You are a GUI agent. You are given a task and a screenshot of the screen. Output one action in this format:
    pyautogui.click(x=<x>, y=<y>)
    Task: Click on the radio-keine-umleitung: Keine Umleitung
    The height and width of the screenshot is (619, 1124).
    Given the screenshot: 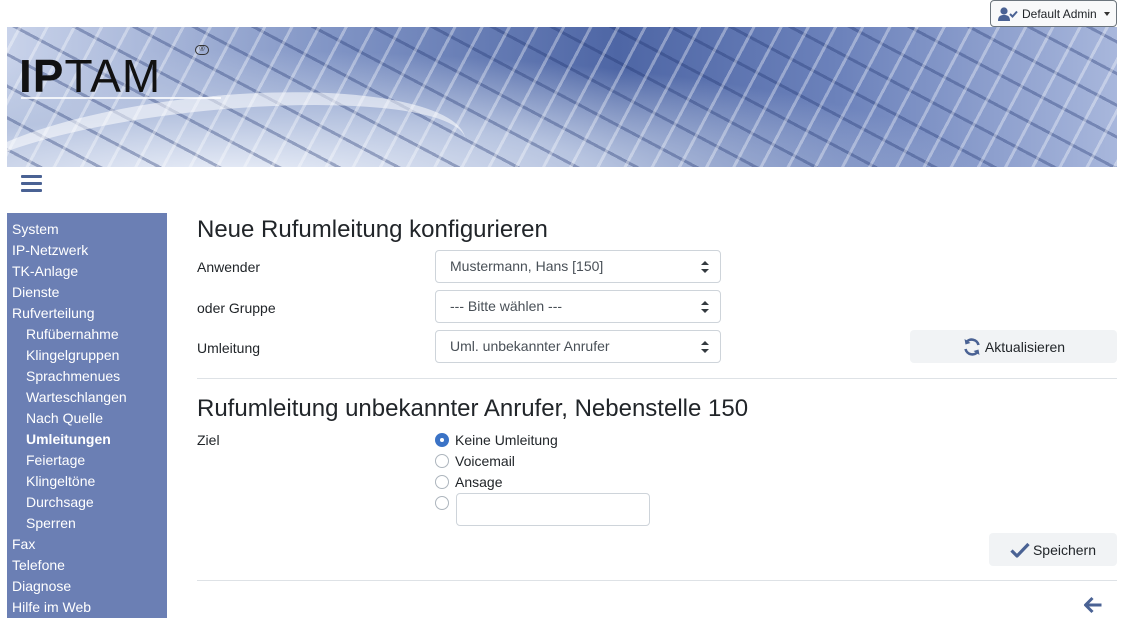 What is the action you would take?
    pyautogui.click(x=496, y=440)
    